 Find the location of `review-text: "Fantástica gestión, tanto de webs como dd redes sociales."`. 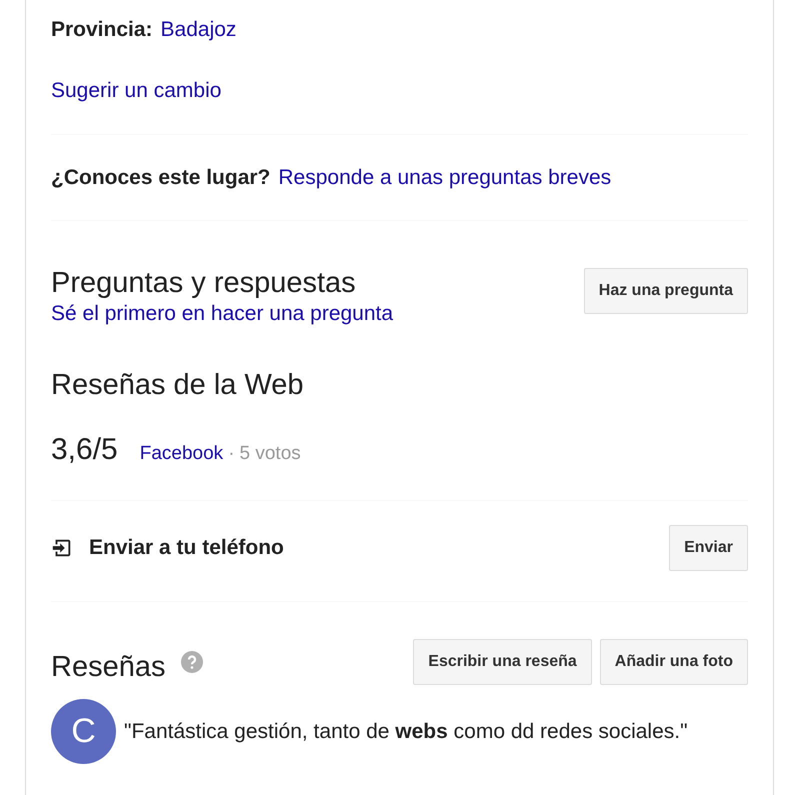

review-text: "Fantástica gestión, tanto de webs como dd redes sociales." is located at coordinates (406, 731).